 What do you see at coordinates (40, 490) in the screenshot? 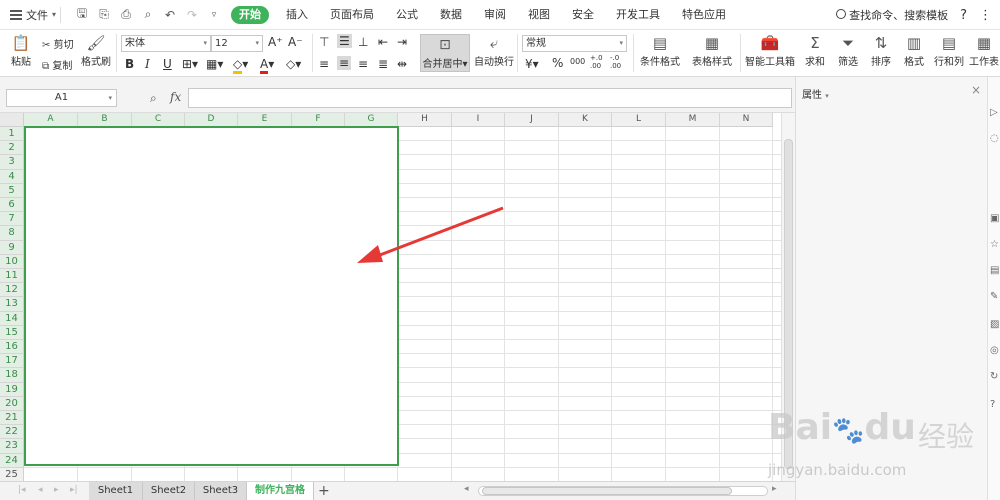
I see `prev-sheet-icon: ◂` at bounding box center [40, 490].